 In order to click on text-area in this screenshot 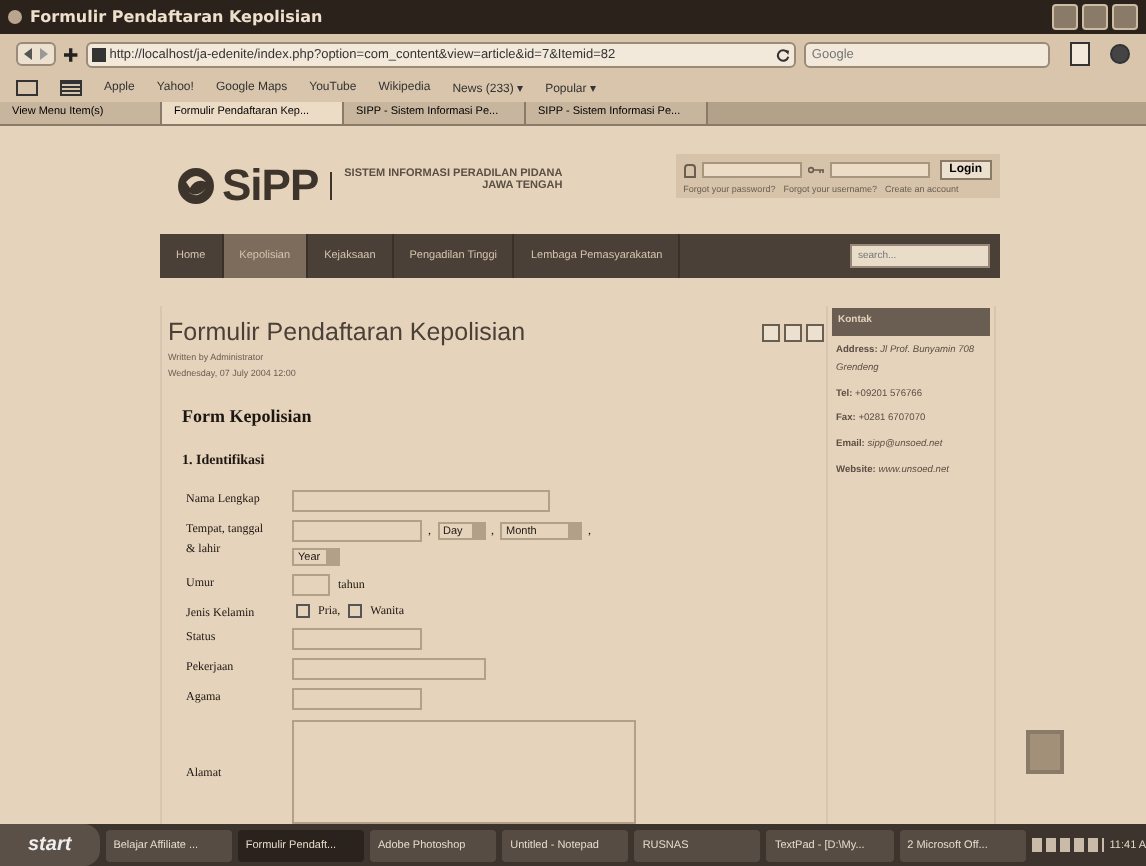, I will do `click(464, 772)`.